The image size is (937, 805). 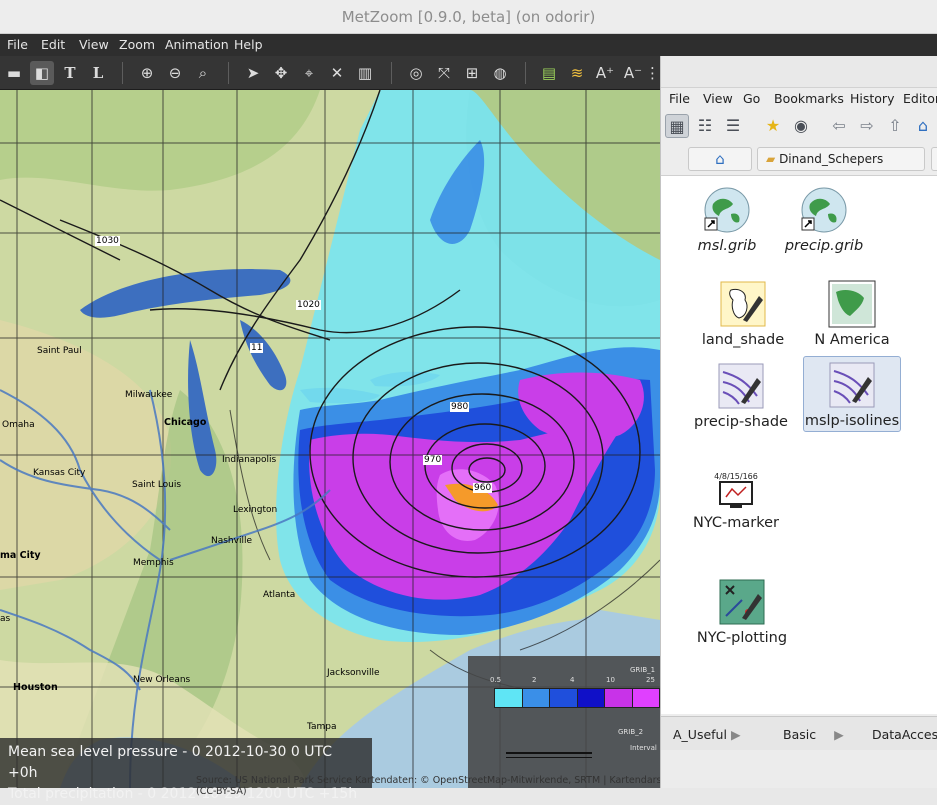 What do you see at coordinates (137, 44) in the screenshot?
I see `menu-zoom: Zoom` at bounding box center [137, 44].